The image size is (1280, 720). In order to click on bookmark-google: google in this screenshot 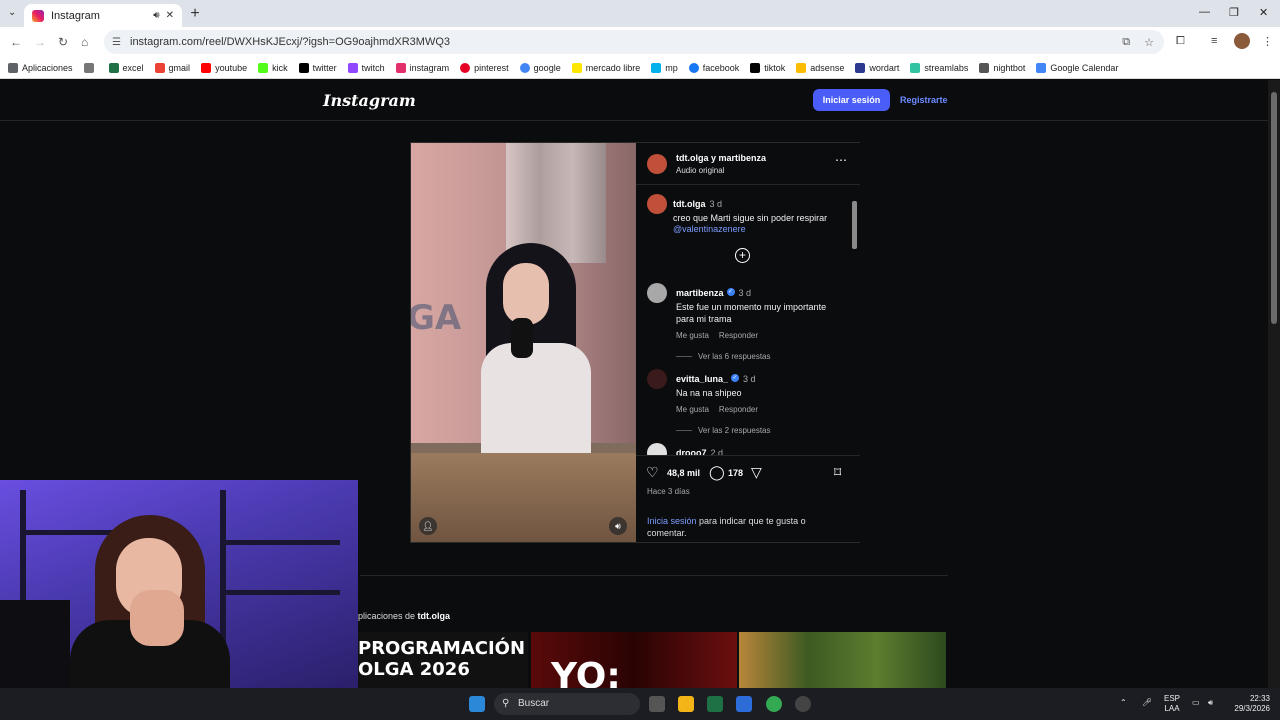, I will do `click(540, 67)`.